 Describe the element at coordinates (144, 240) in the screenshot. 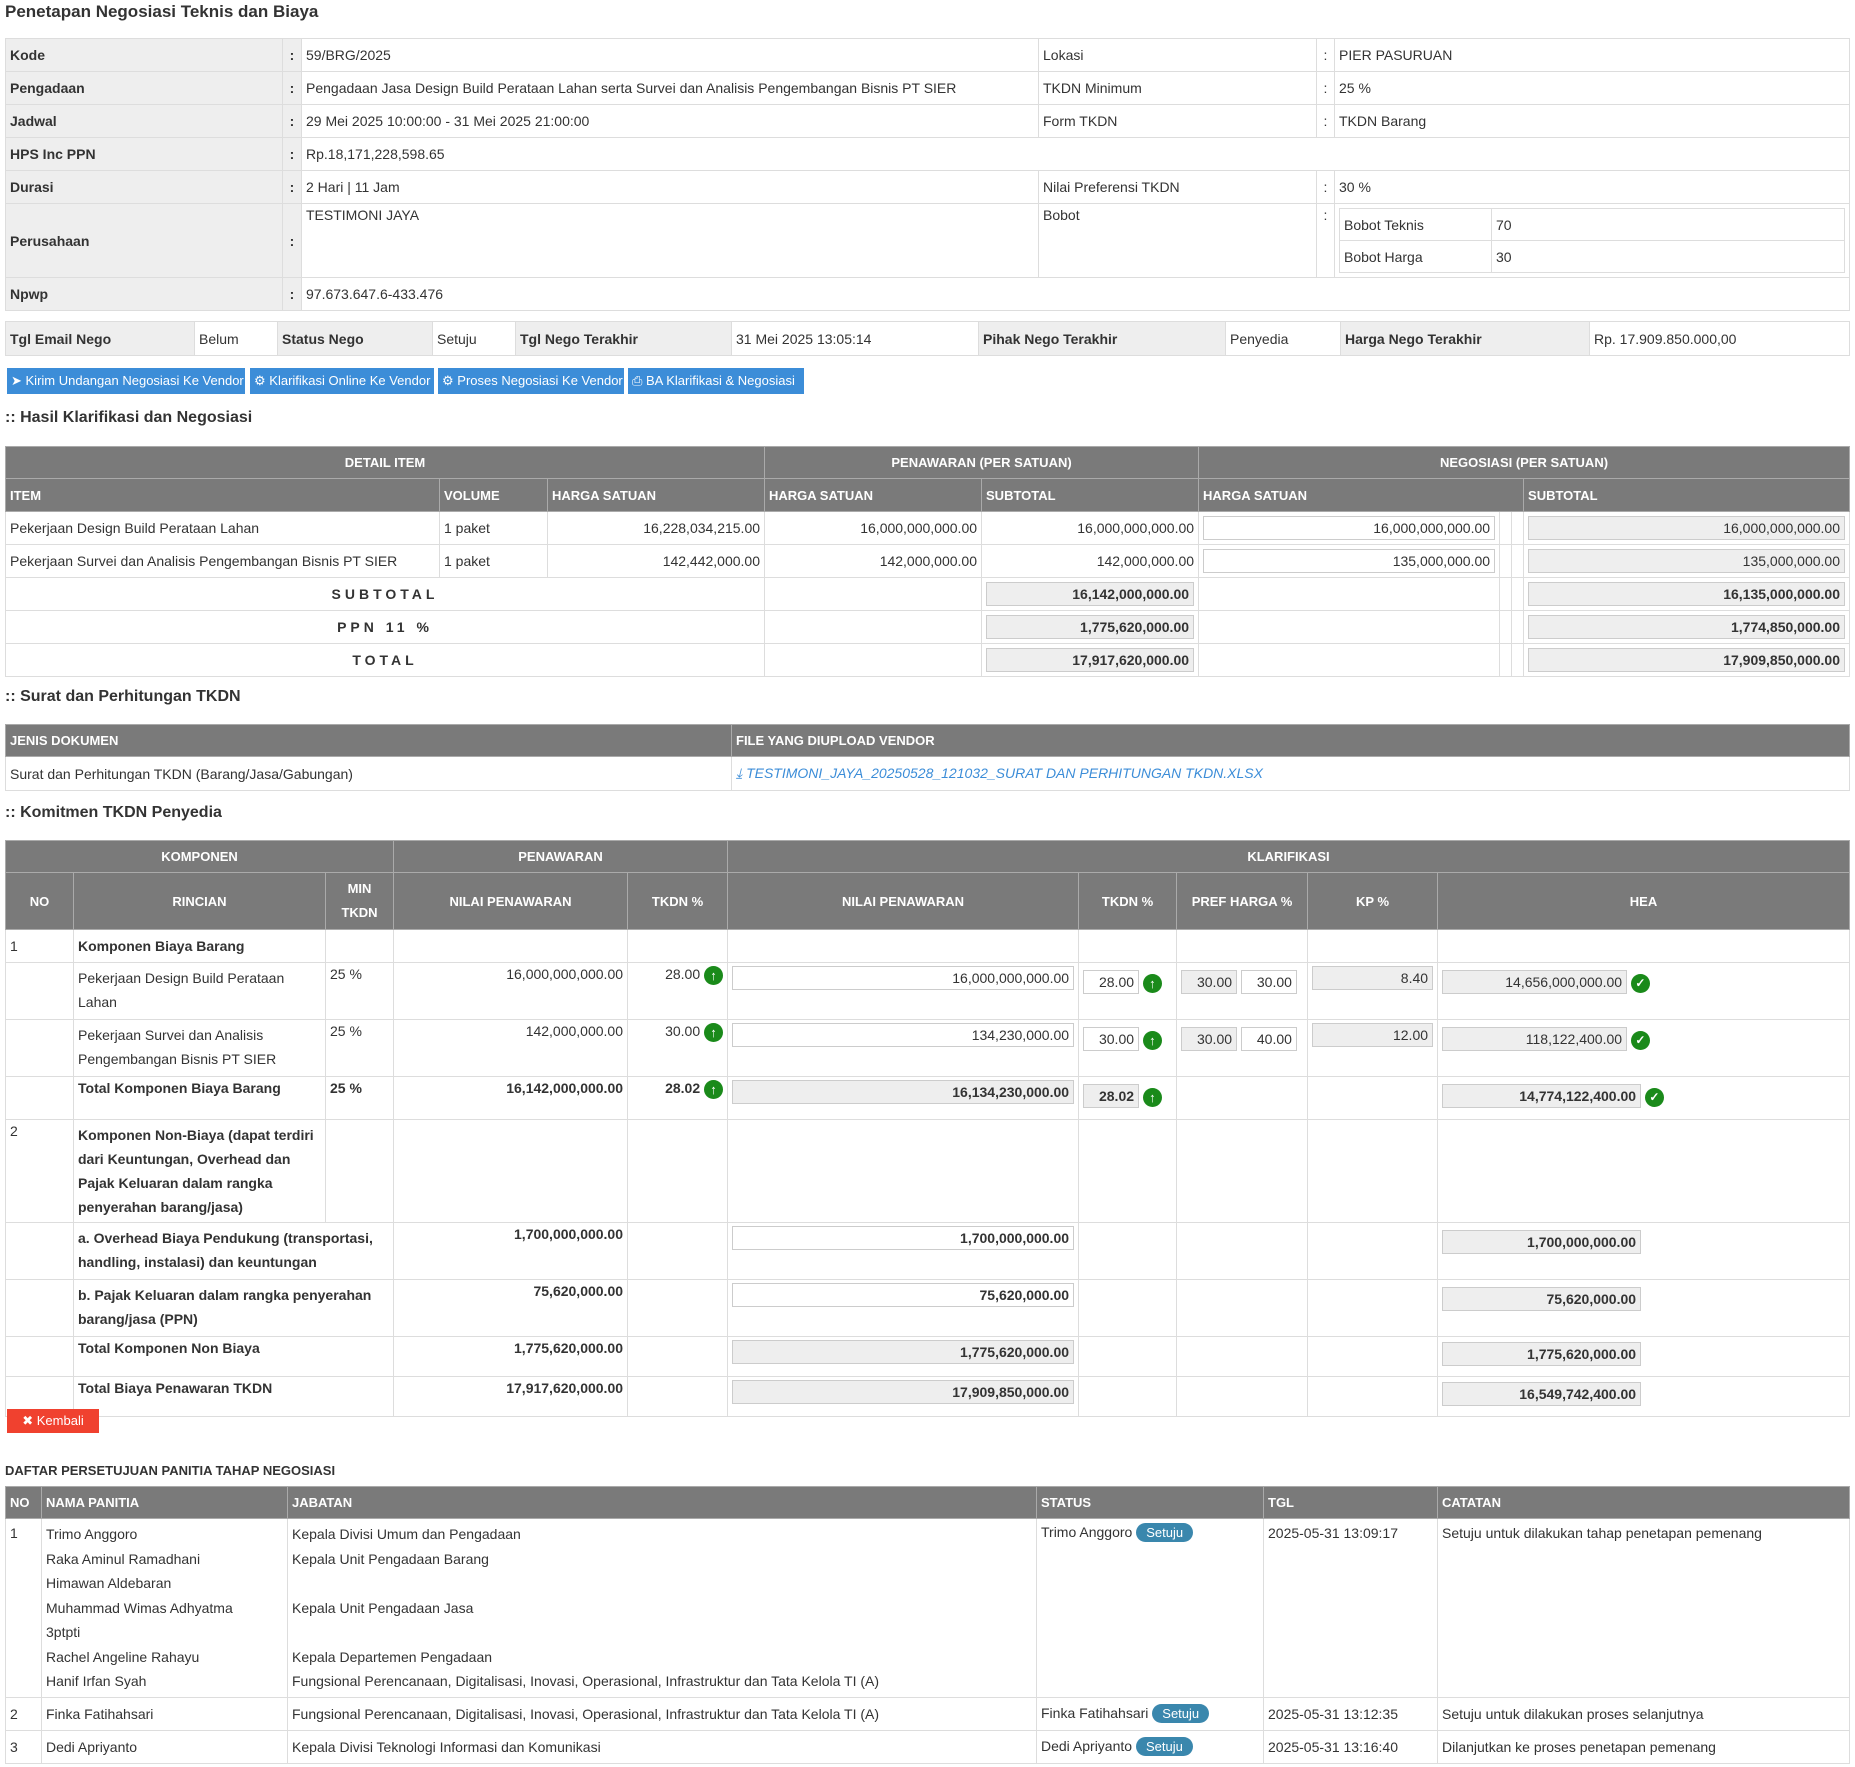

I see `perusahaan-label: Perusahaan` at that location.